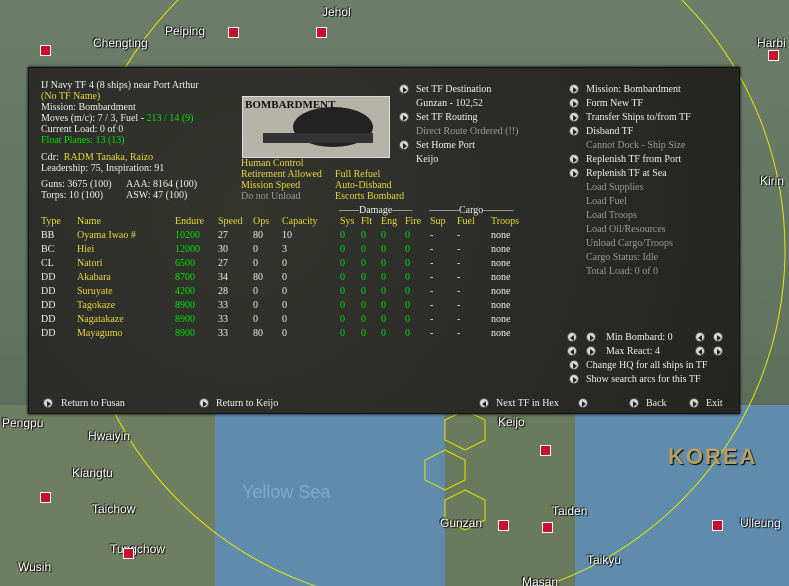 Image resolution: width=789 pixels, height=586 pixels. Describe the element at coordinates (591, 337) in the screenshot. I see `min-bombard-increase-icon` at that location.